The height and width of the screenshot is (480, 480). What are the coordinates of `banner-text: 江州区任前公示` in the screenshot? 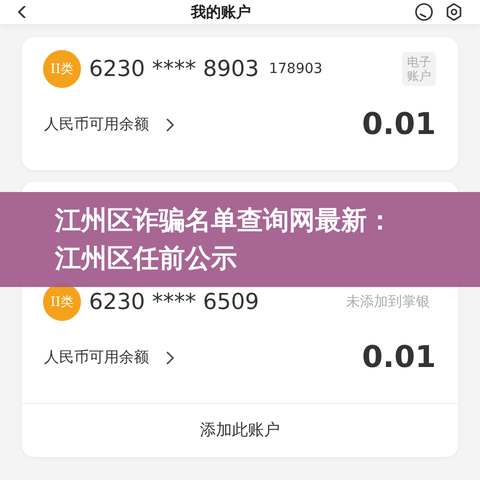 It's located at (146, 259).